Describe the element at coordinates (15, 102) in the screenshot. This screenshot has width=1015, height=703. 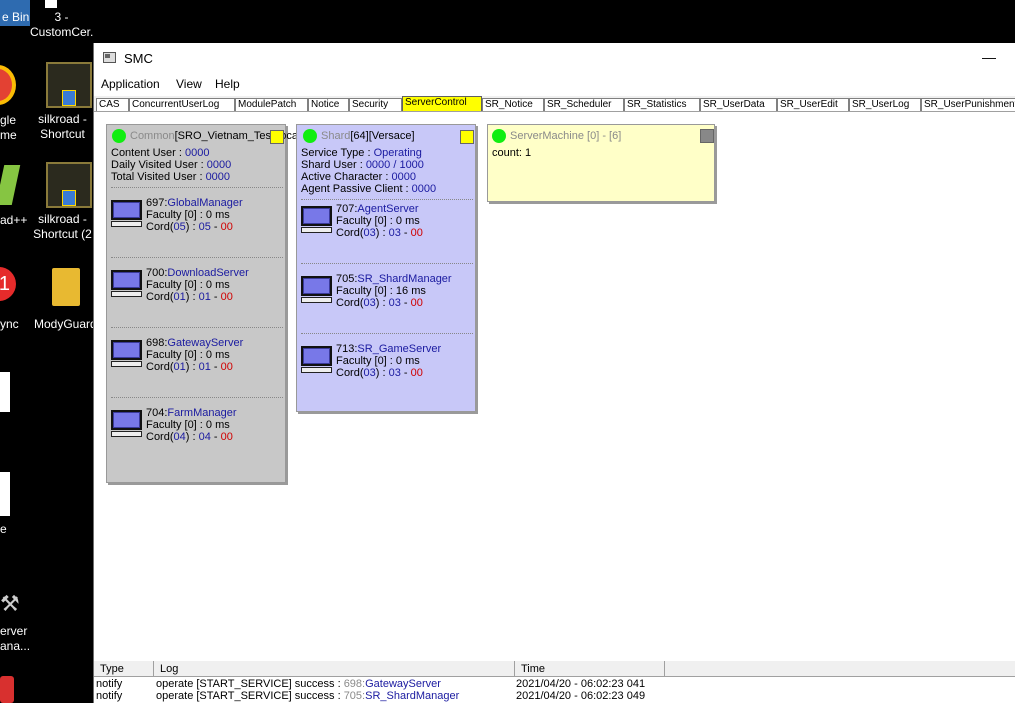
I see `chrome-shortcut: gle me` at that location.